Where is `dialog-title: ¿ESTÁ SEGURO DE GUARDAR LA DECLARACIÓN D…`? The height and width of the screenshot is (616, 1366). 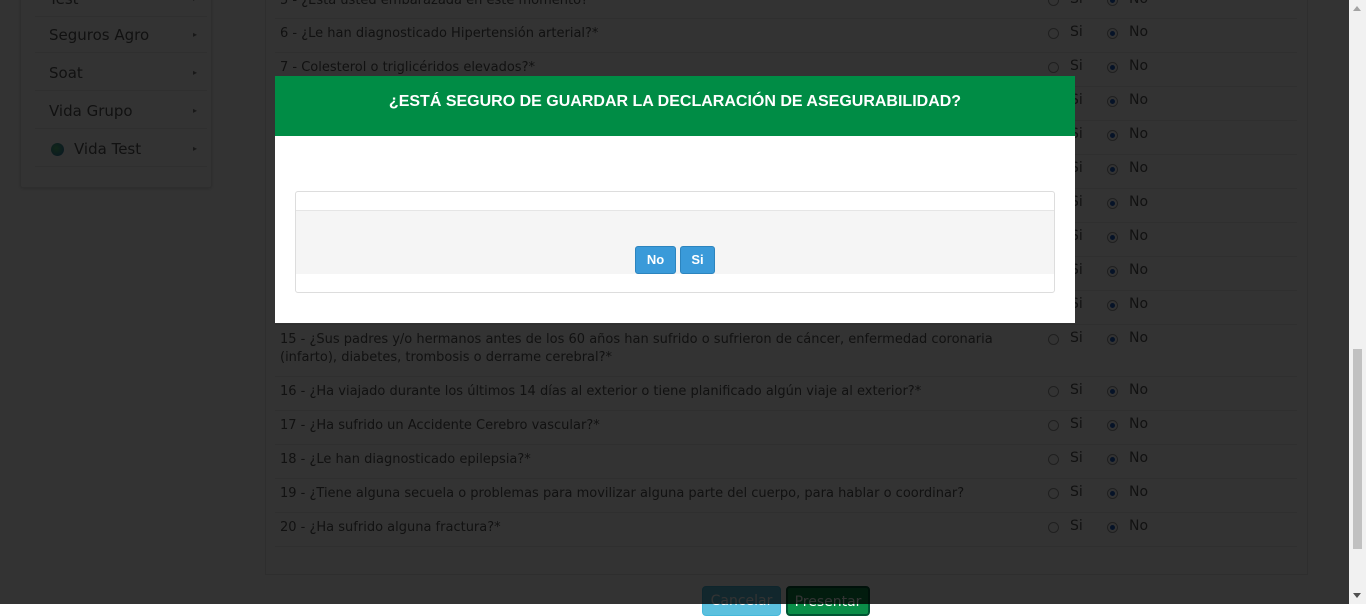 dialog-title: ¿ESTÁ SEGURO DE GUARDAR LA DECLARACIÓN D… is located at coordinates (675, 106).